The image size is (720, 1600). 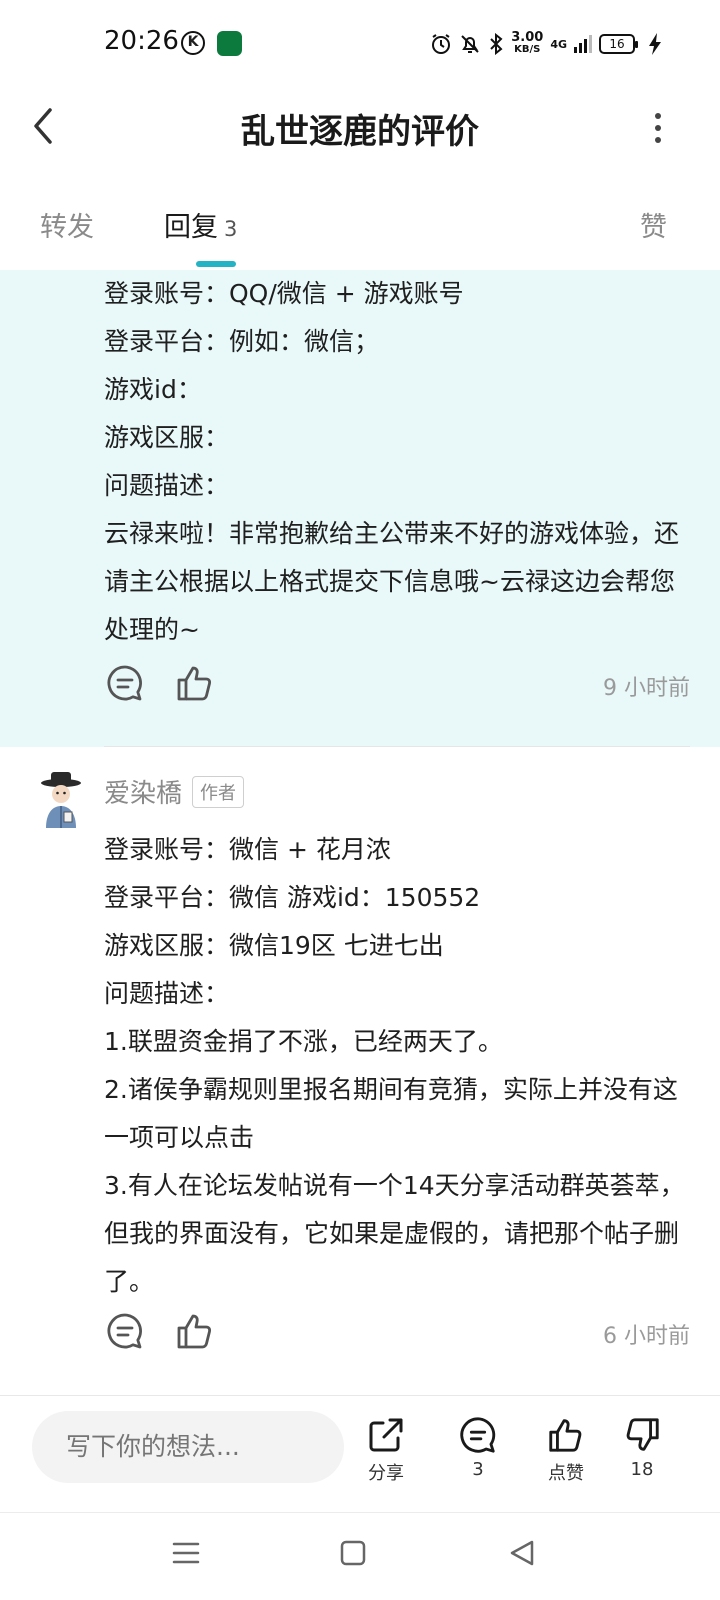 What do you see at coordinates (496, 44) in the screenshot?
I see `bluetooth-icon` at bounding box center [496, 44].